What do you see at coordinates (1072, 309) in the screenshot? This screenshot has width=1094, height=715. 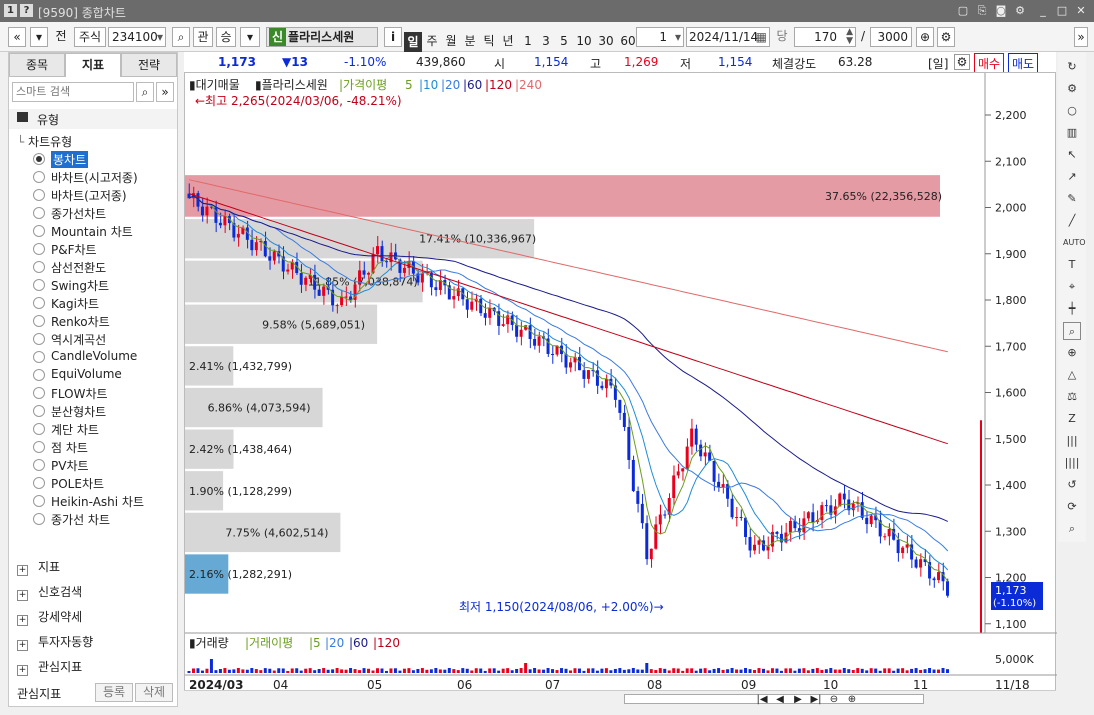 I see `candle-icon: ┿` at bounding box center [1072, 309].